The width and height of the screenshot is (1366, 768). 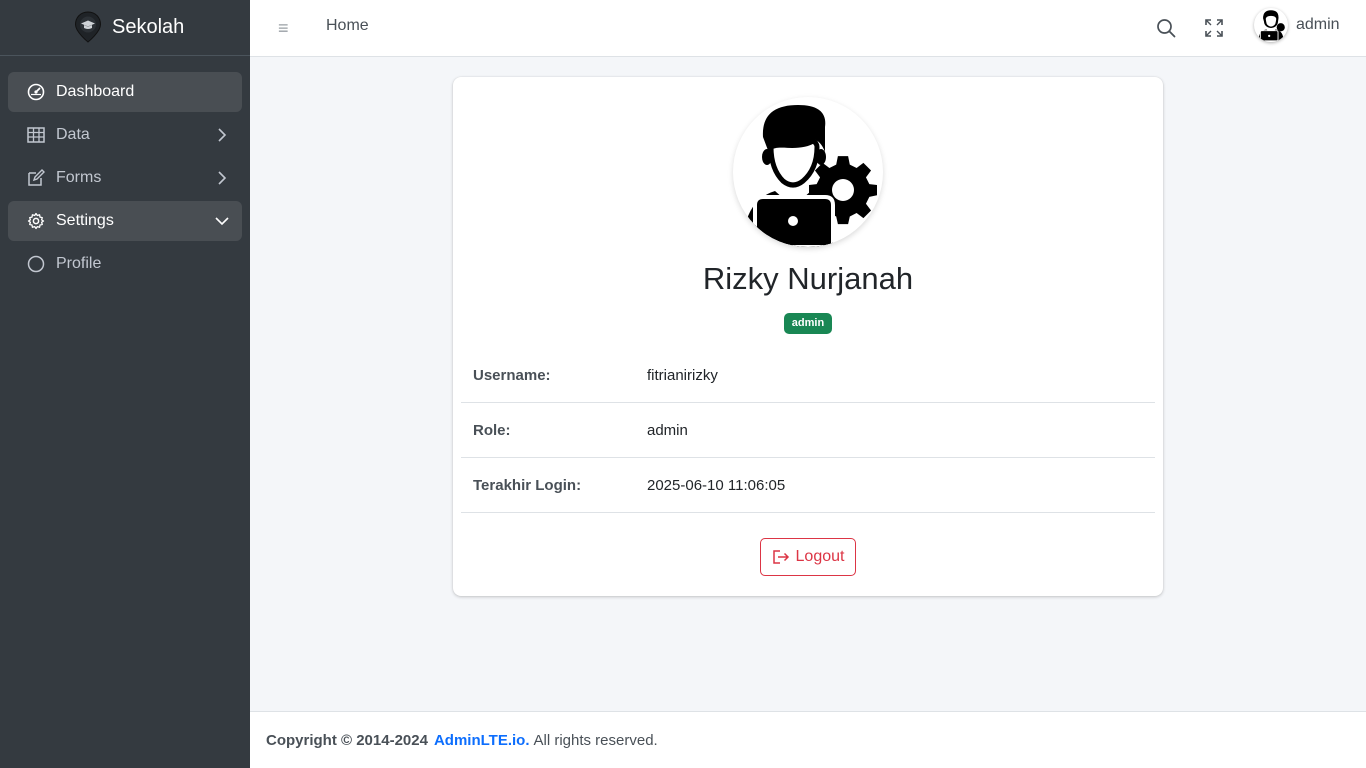 I want to click on username-value: fitrianirizky, so click(x=682, y=375).